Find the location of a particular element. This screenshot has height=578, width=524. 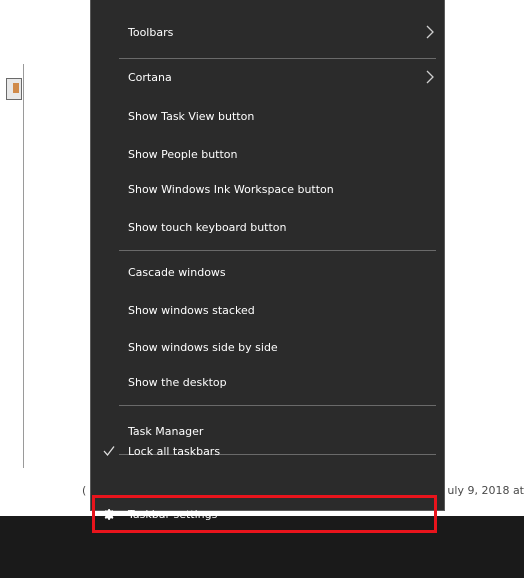

menu-item-show-people: Show People button is located at coordinates (267, 154).